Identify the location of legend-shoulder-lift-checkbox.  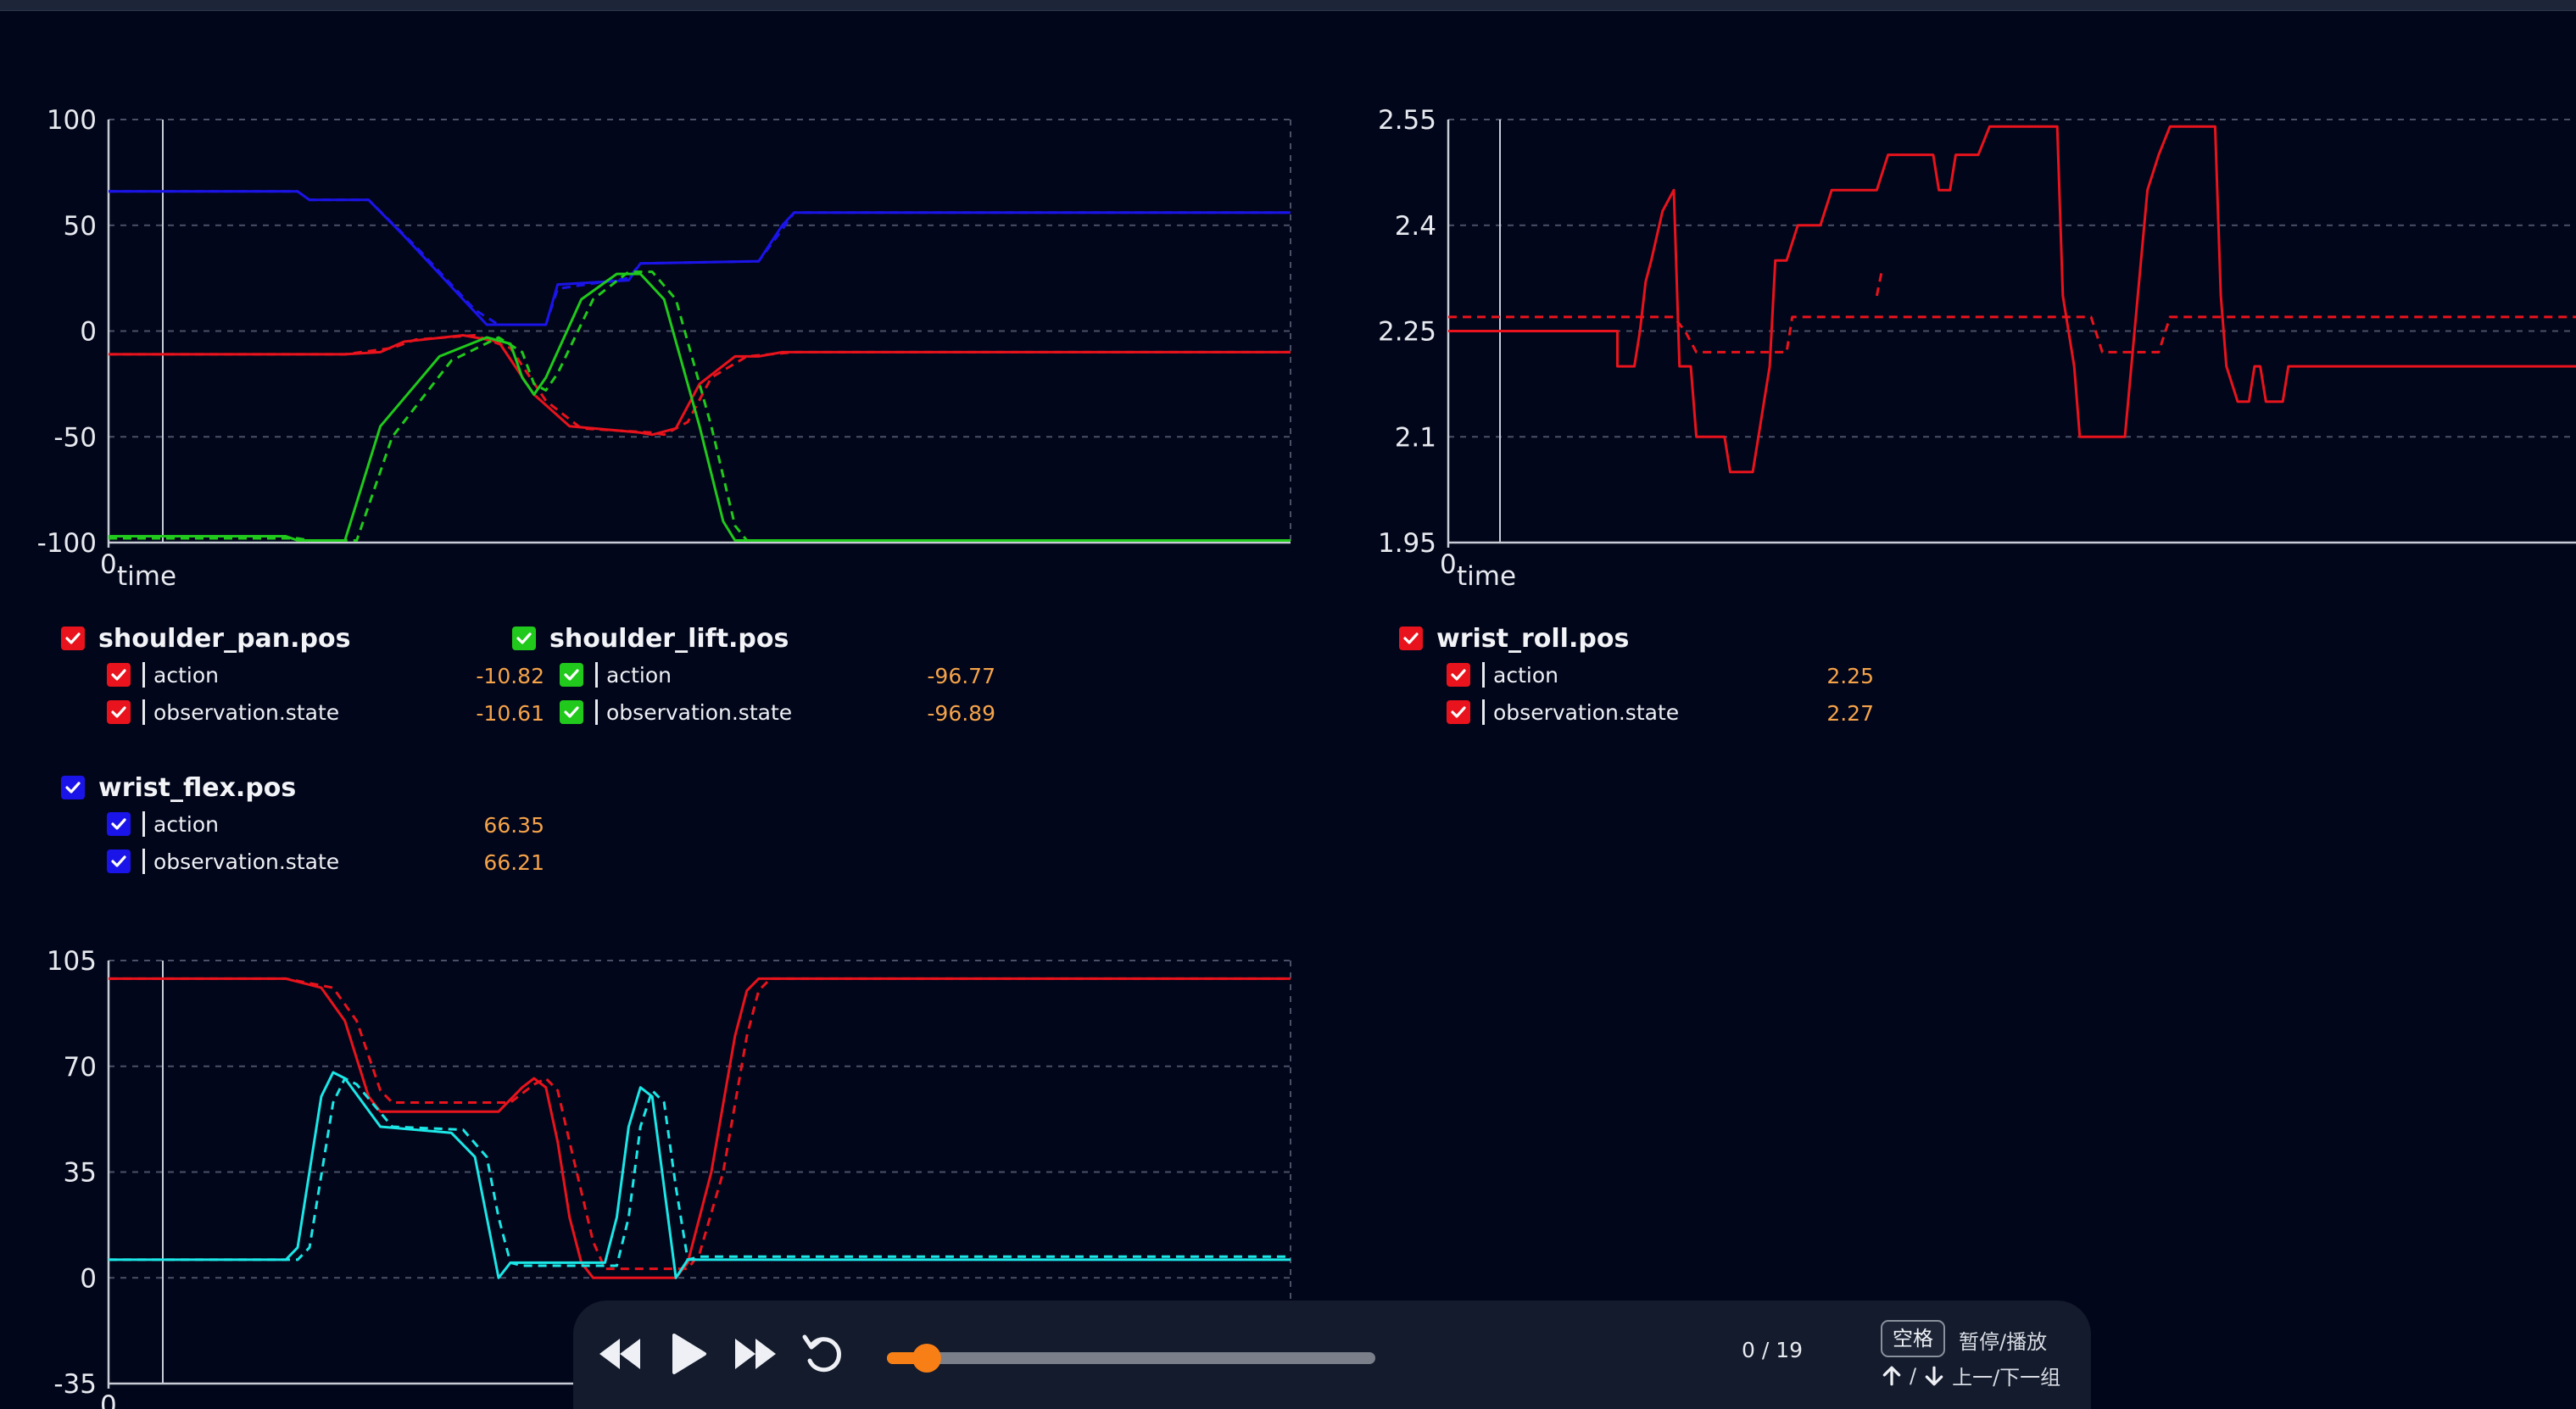
(524, 638).